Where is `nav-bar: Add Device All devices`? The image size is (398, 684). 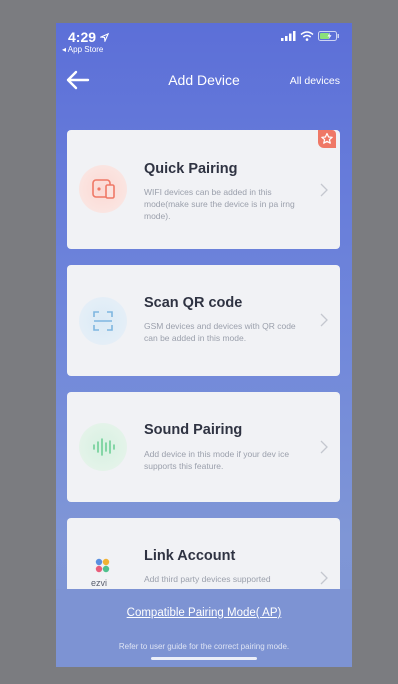 nav-bar: Add Device All devices is located at coordinates (204, 81).